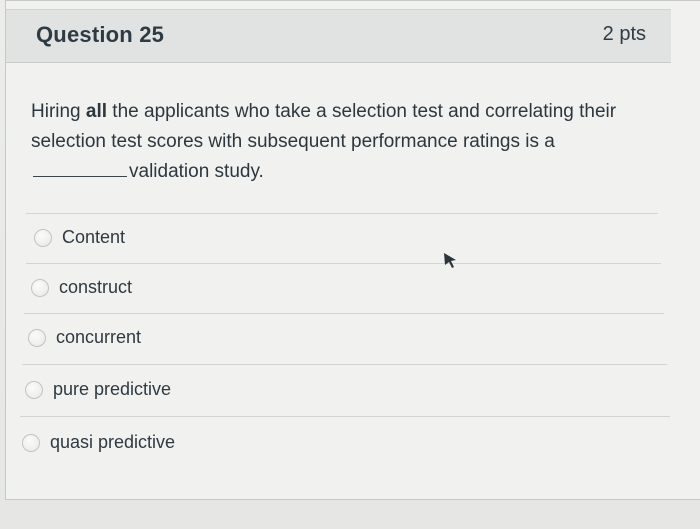 The height and width of the screenshot is (529, 700). What do you see at coordinates (58, 111) in the screenshot?
I see `prompt-text-start: Hiring` at bounding box center [58, 111].